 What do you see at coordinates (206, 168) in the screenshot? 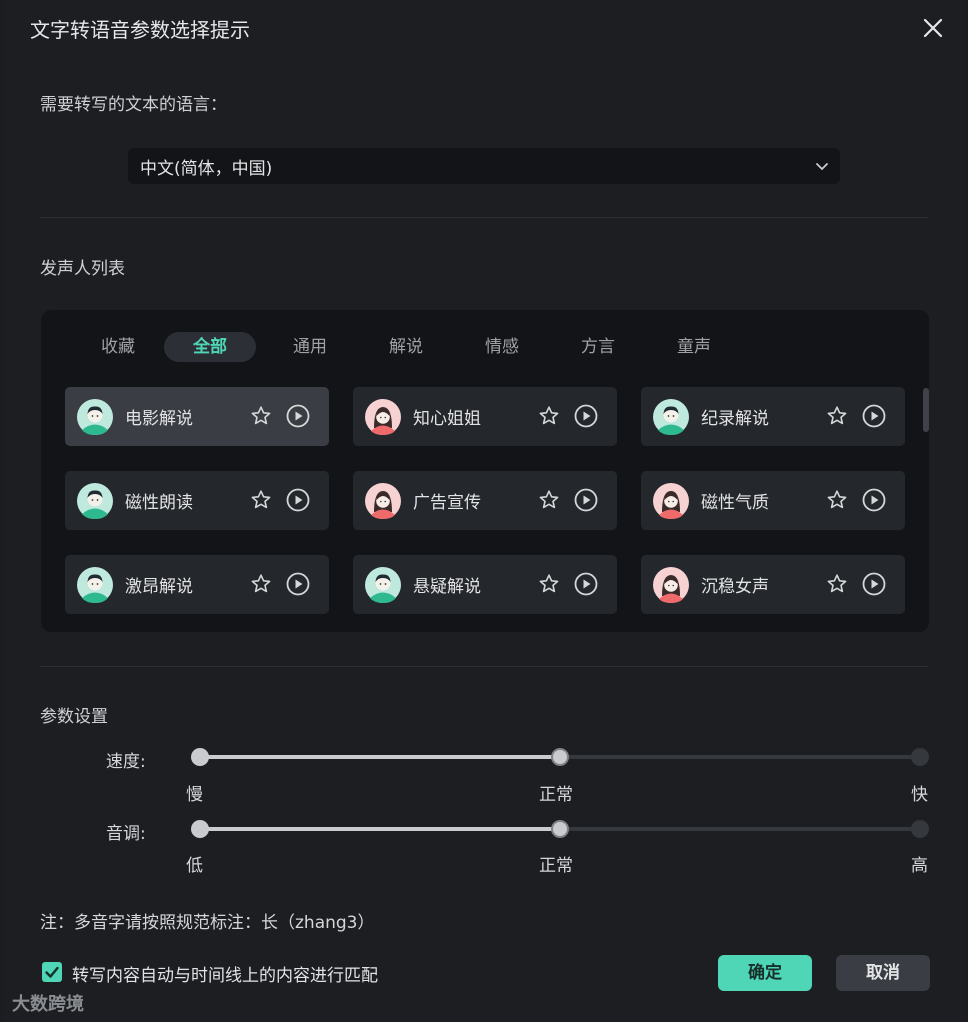
I see `language-value: 中文(简体，中国)` at bounding box center [206, 168].